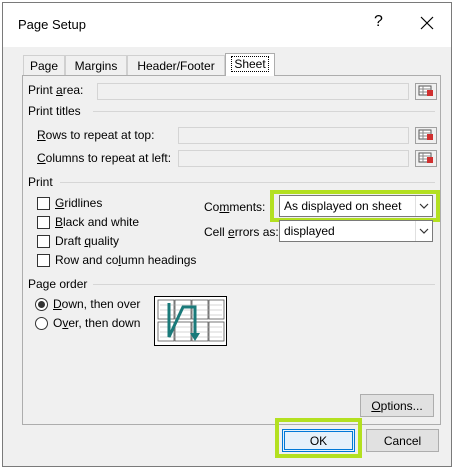 The width and height of the screenshot is (454, 469). What do you see at coordinates (56, 90) in the screenshot?
I see `print-area-label: Print area:` at bounding box center [56, 90].